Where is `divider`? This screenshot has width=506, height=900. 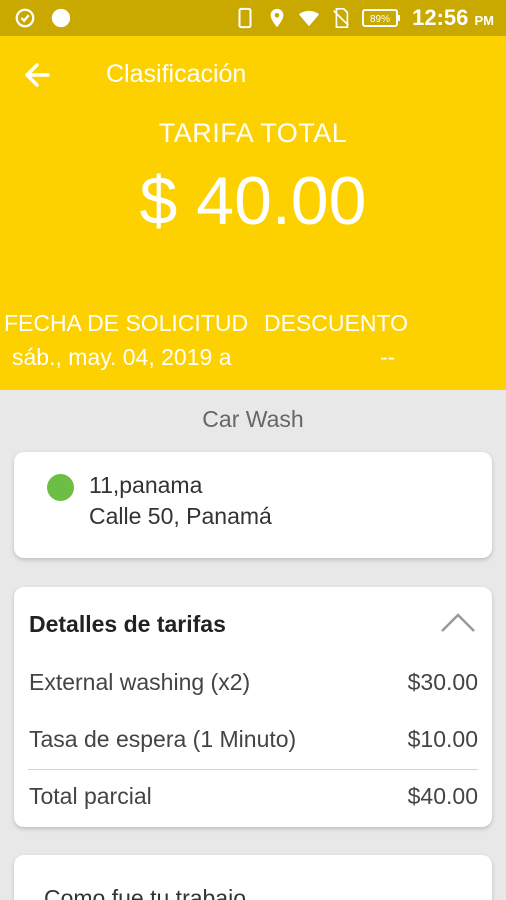 divider is located at coordinates (253, 769).